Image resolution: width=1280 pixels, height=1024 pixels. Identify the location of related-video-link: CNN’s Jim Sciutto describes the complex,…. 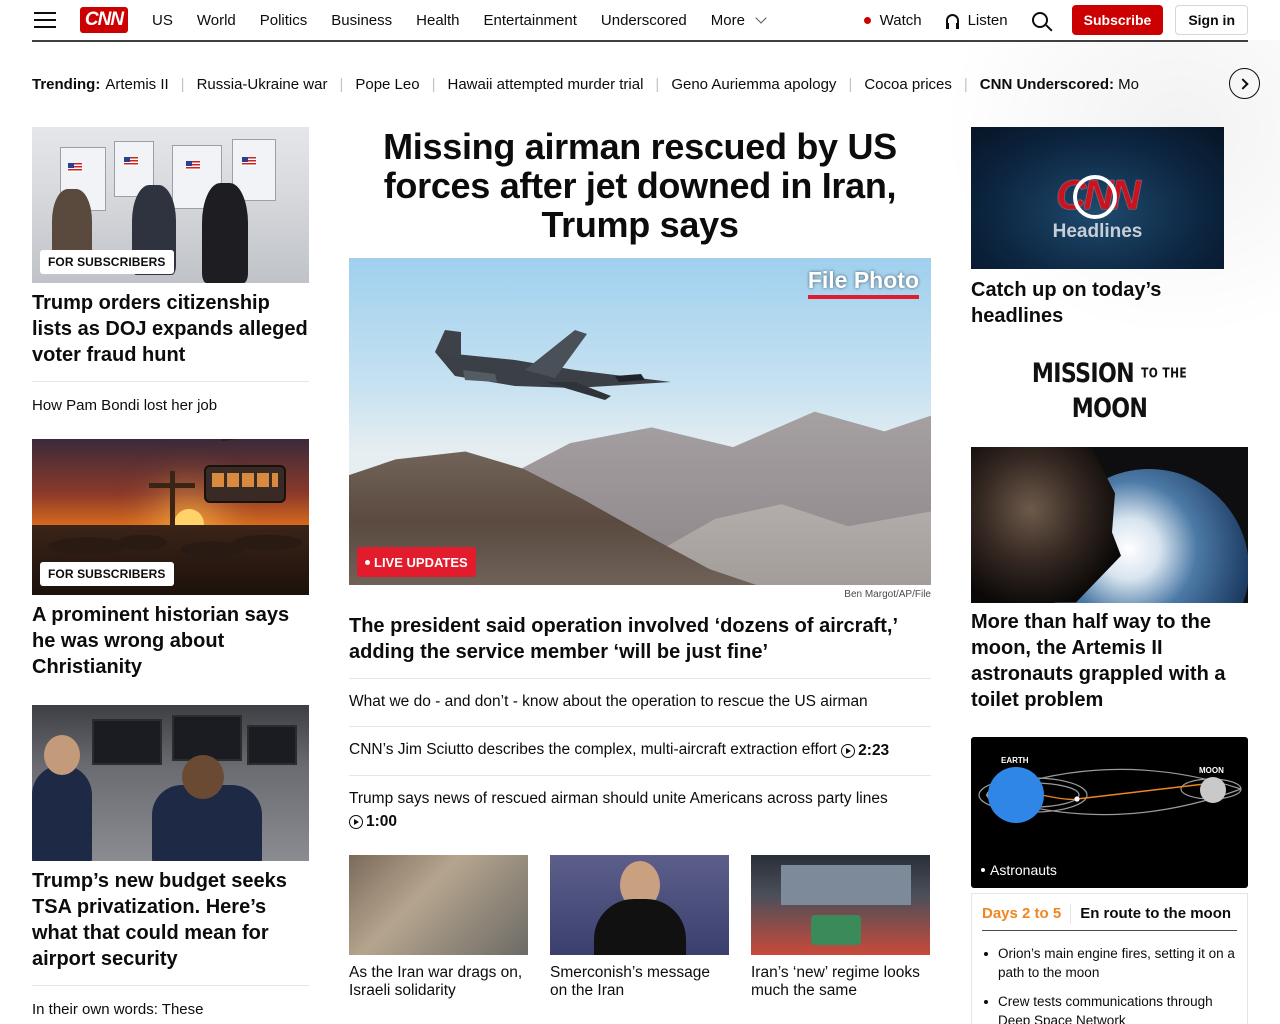
(640, 750).